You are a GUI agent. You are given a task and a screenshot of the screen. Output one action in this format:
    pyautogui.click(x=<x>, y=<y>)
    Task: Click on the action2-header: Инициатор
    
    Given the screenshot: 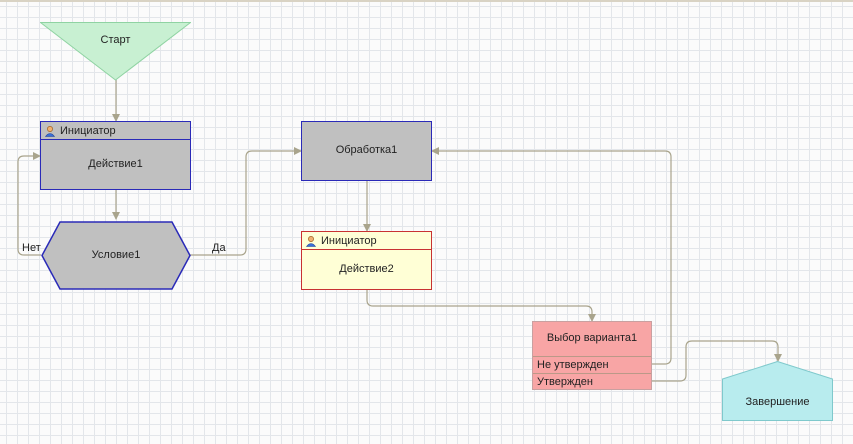 What is the action you would take?
    pyautogui.click(x=366, y=241)
    